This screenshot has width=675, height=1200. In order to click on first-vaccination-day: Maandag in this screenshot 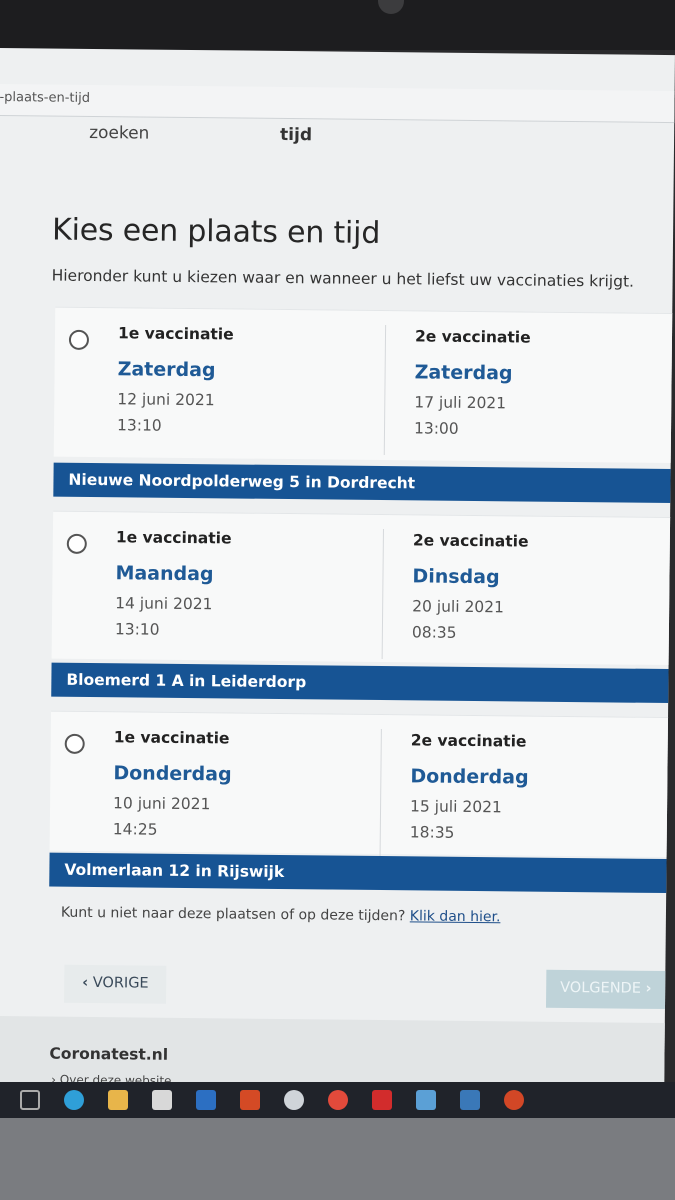, I will do `click(164, 574)`.